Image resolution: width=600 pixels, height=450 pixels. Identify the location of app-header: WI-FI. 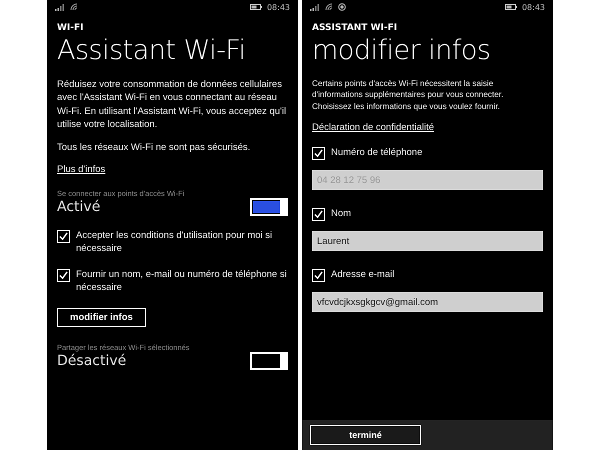
(71, 28).